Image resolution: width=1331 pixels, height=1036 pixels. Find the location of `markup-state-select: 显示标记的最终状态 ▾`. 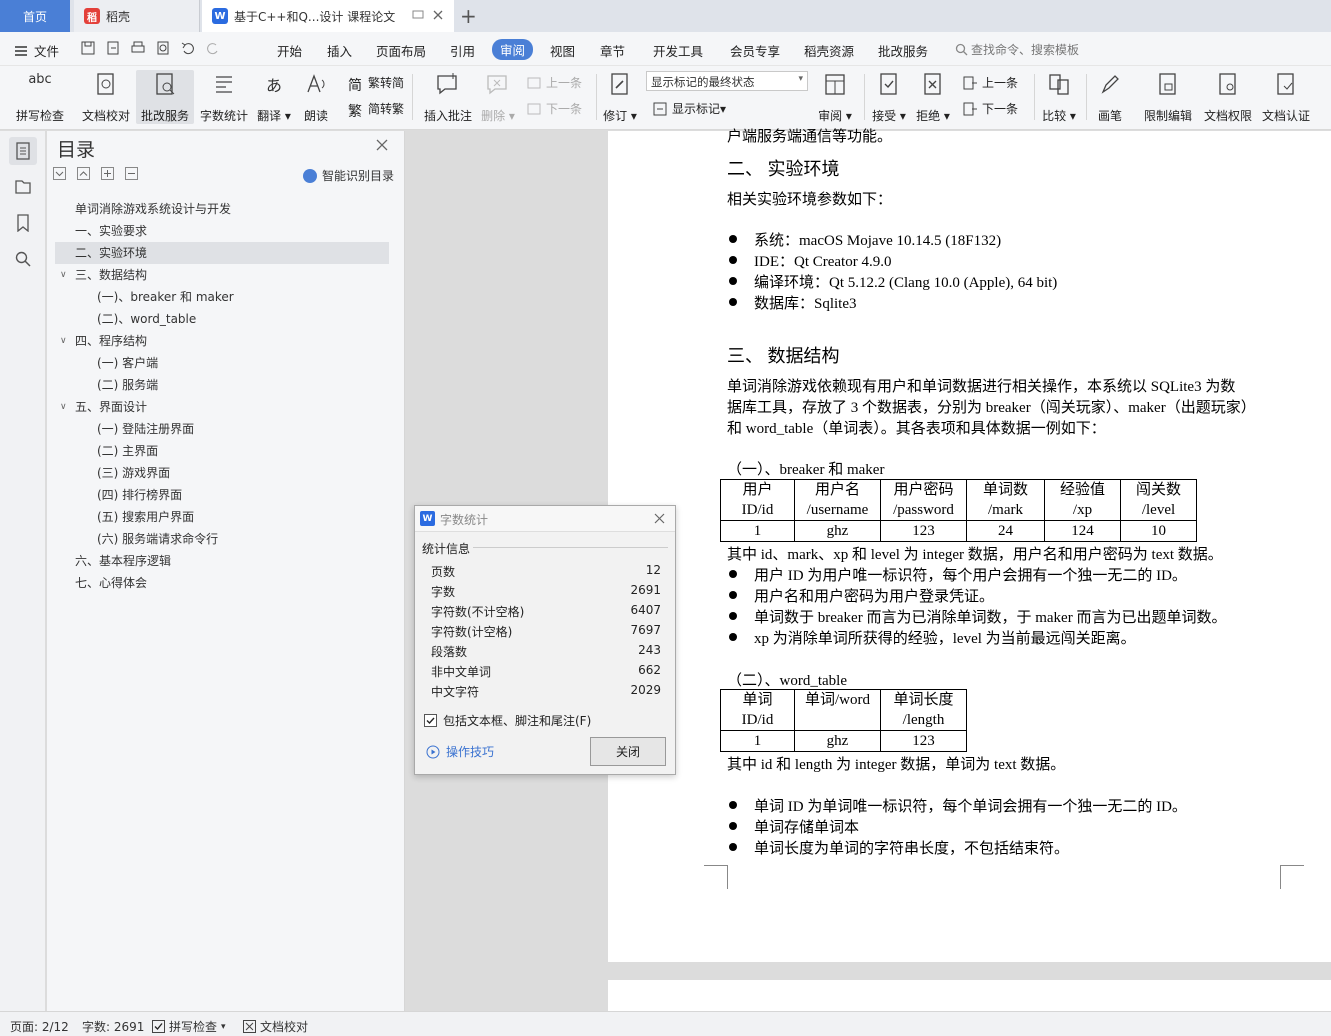

markup-state-select: 显示标记的最终状态 ▾ is located at coordinates (727, 81).